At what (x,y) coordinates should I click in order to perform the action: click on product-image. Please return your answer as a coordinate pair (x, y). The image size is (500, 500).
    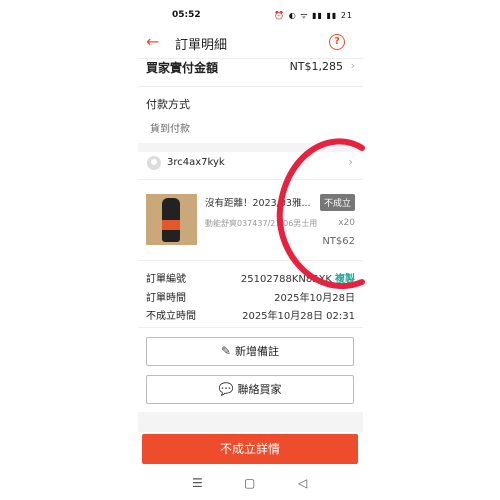
    Looking at the image, I should click on (171, 219).